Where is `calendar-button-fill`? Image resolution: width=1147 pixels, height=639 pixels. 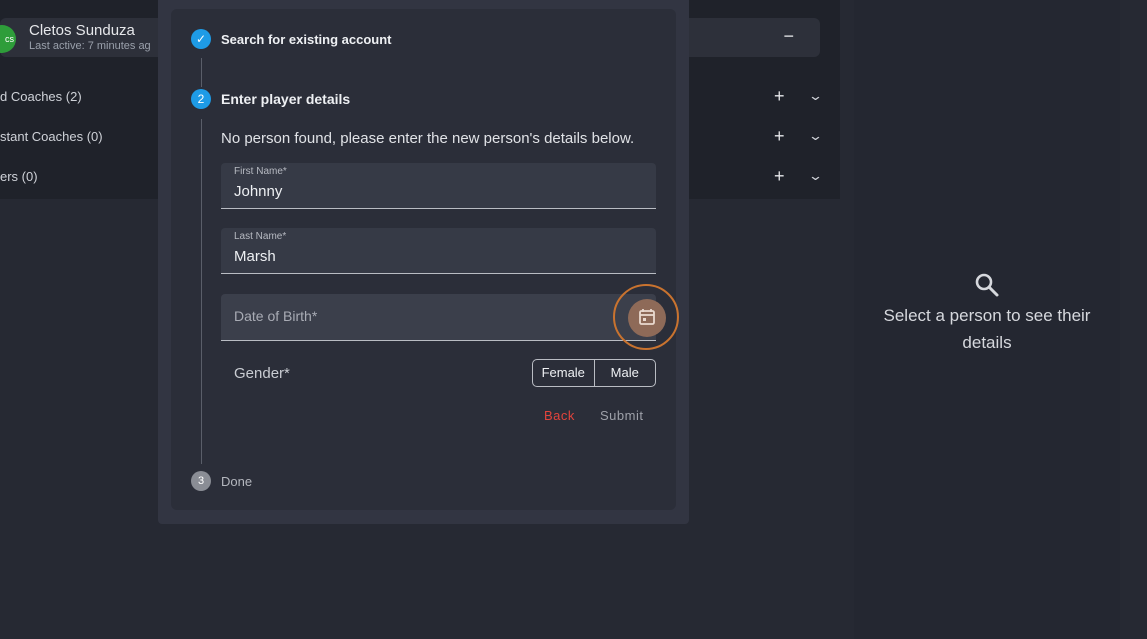 calendar-button-fill is located at coordinates (647, 318).